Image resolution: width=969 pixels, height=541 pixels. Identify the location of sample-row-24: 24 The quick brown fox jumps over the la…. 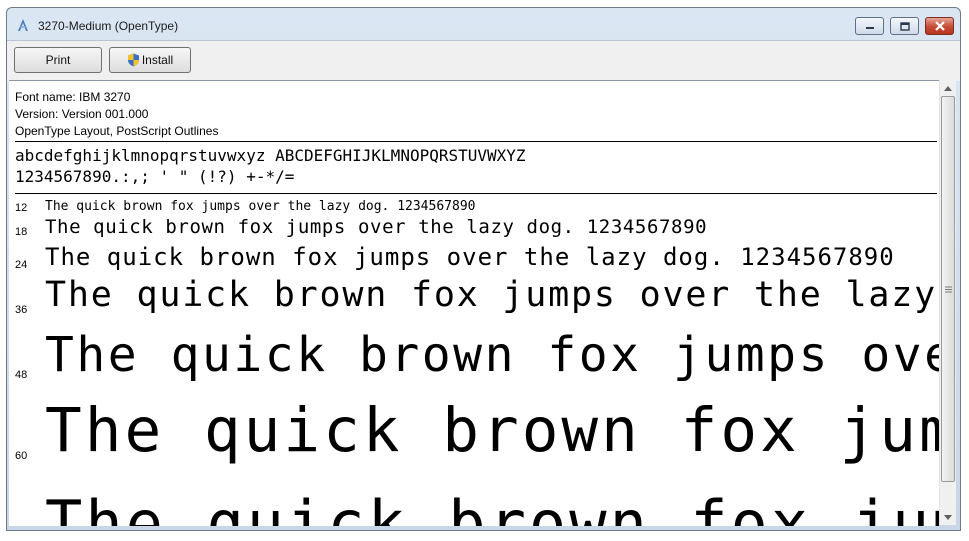
(474, 258).